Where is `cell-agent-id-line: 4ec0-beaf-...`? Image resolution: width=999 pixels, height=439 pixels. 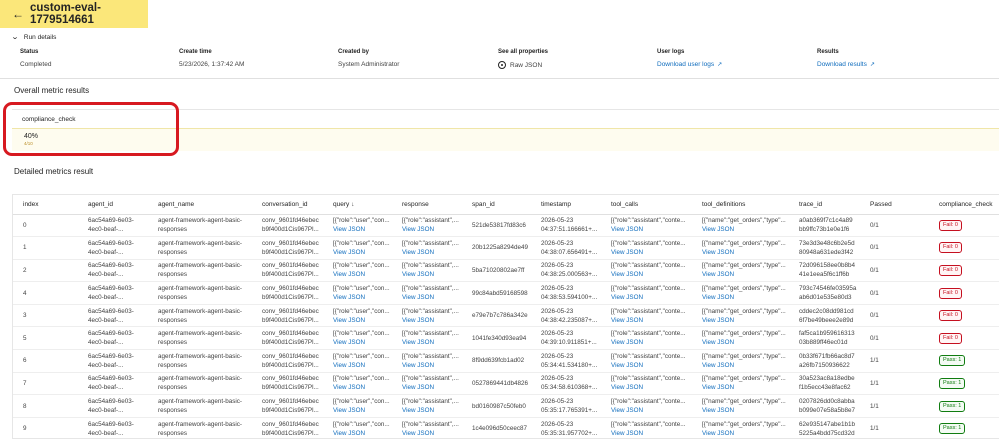
cell-agent-id-line: 4ec0-beaf-... is located at coordinates (106, 230).